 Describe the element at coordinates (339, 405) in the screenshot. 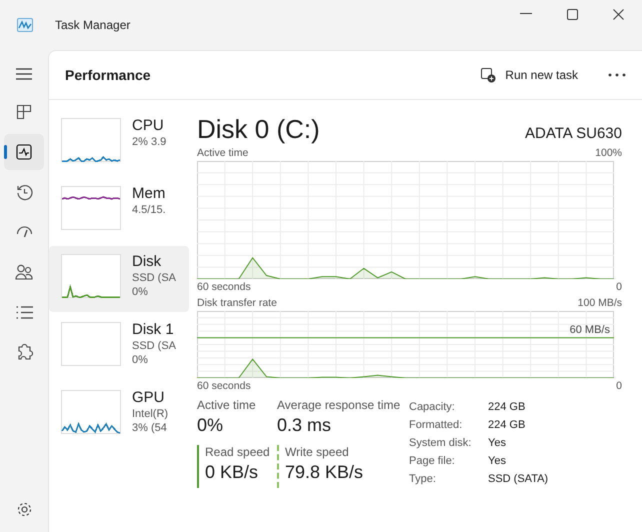

I see `stat-label: Average response time` at that location.